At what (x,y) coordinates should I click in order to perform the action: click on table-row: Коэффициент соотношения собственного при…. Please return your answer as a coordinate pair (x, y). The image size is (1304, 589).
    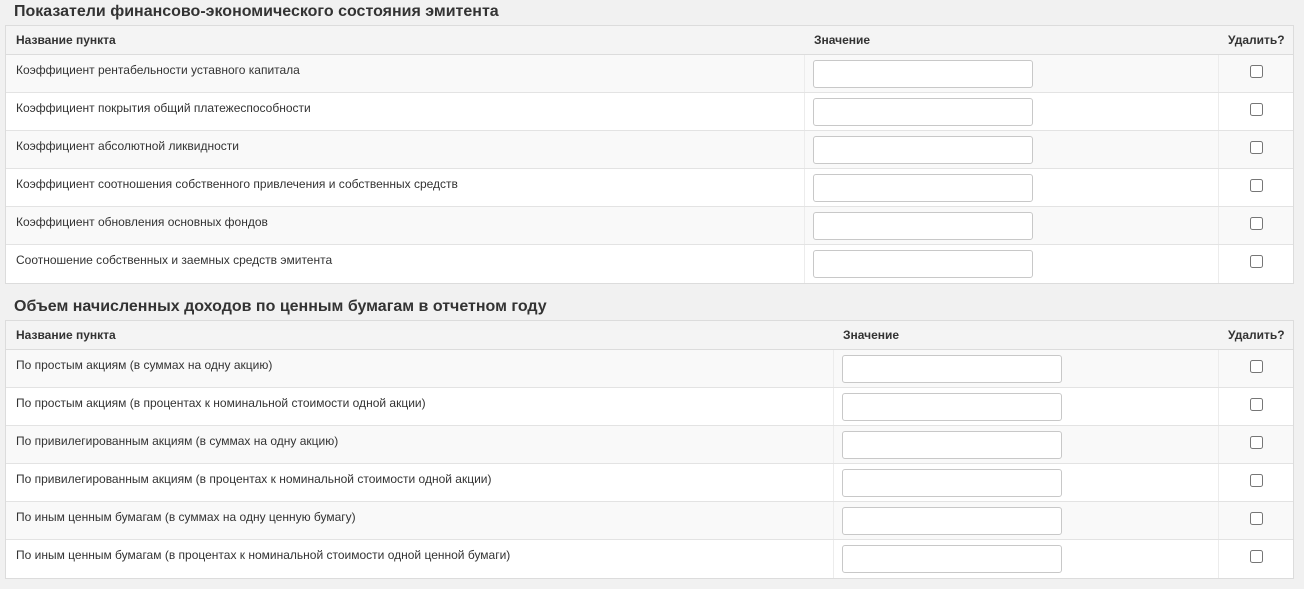
    Looking at the image, I should click on (649, 188).